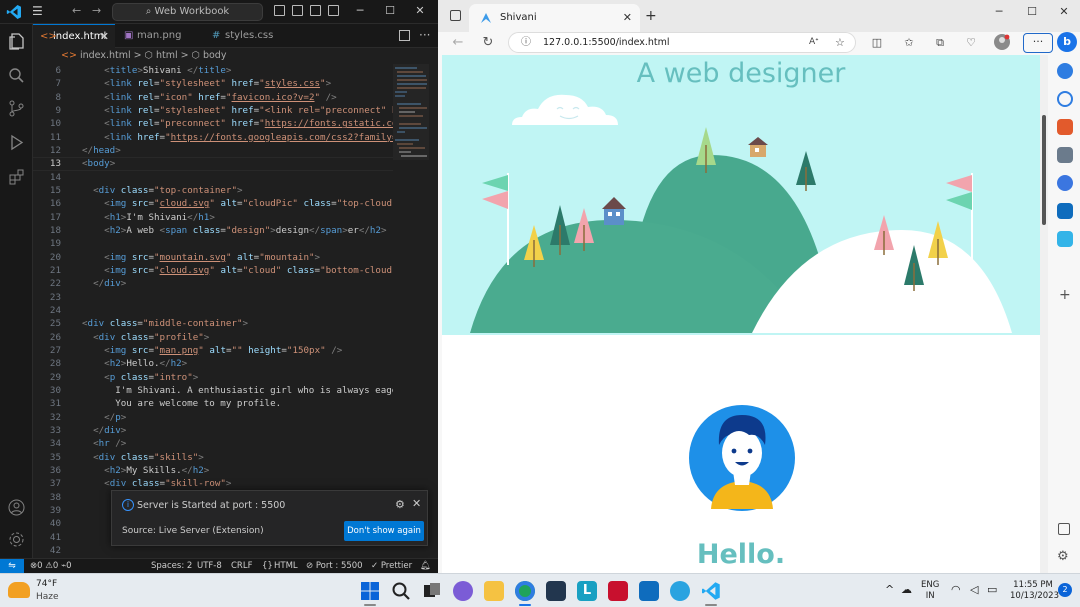  I want to click on split-editor-icon, so click(404, 35).